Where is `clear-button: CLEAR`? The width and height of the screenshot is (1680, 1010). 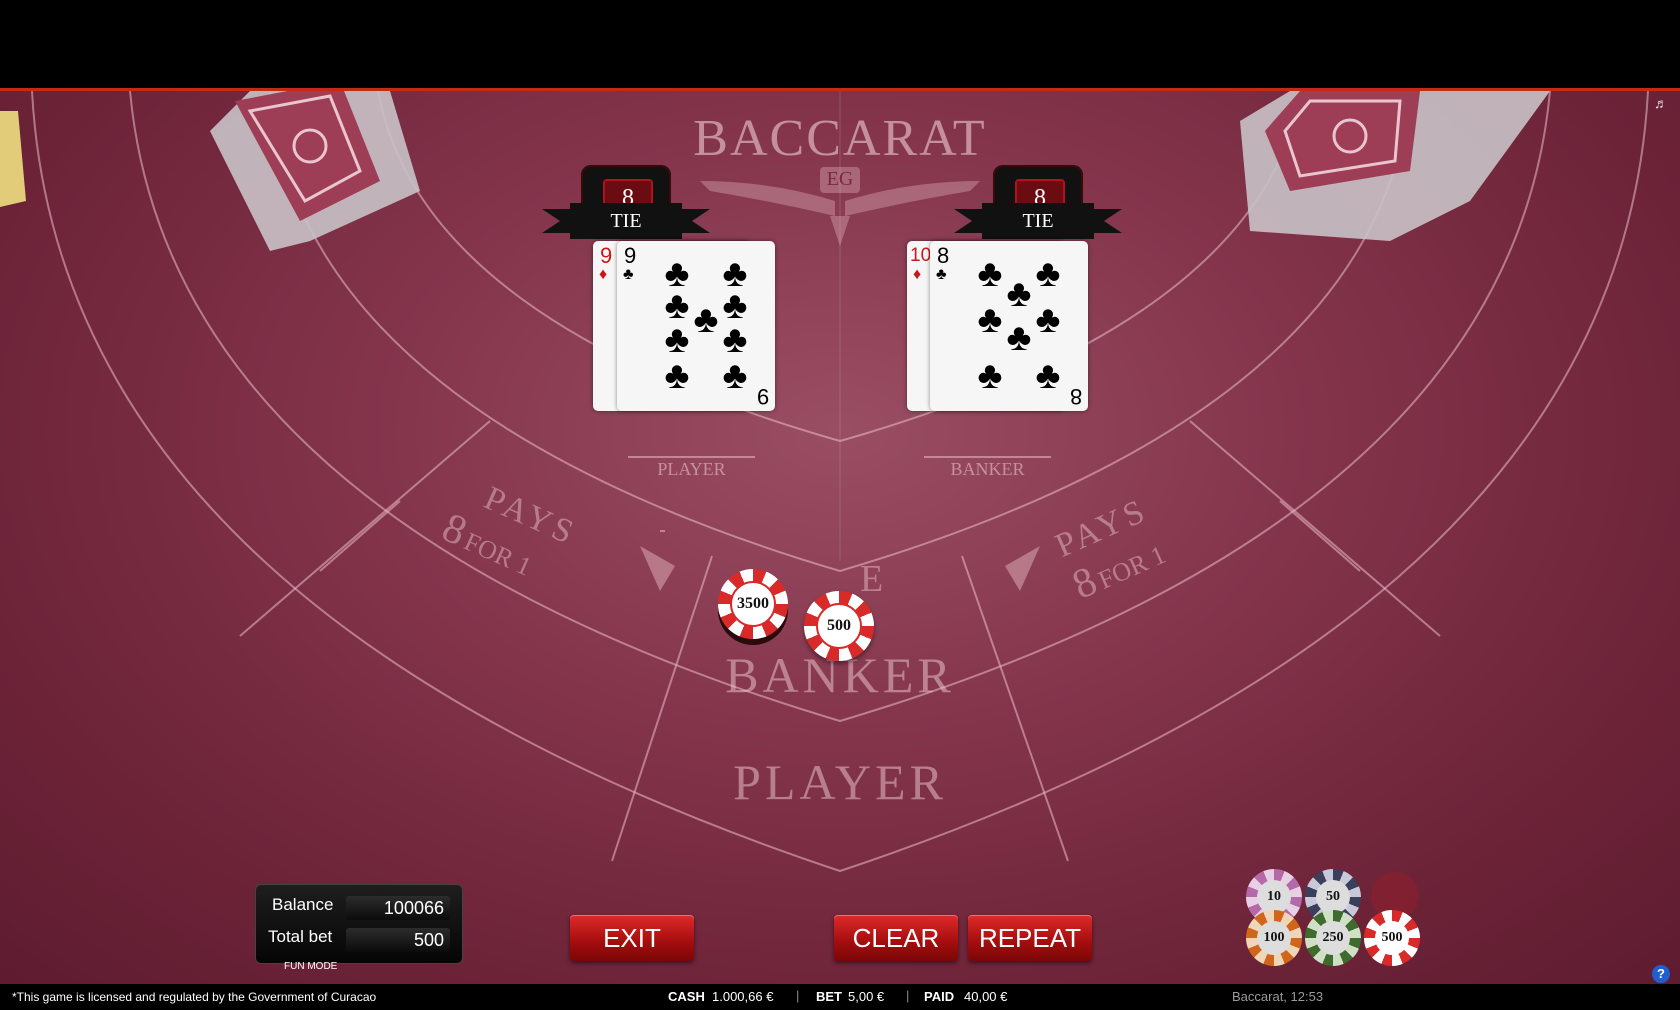
clear-button: CLEAR is located at coordinates (896, 938).